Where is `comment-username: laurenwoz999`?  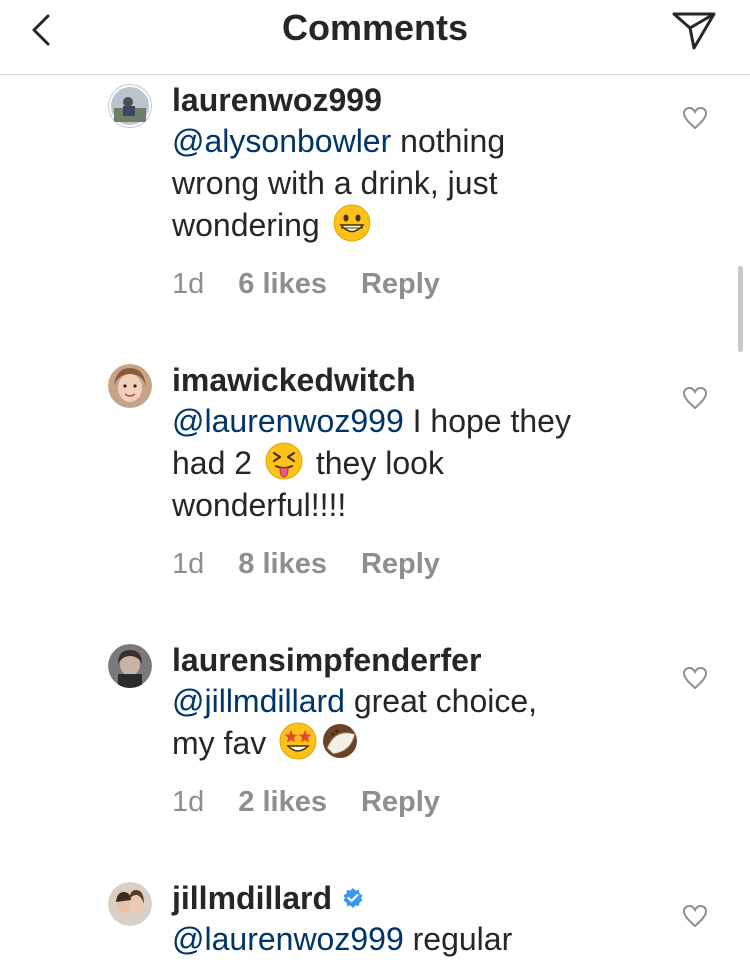
comment-username: laurenwoz999 is located at coordinates (412, 100).